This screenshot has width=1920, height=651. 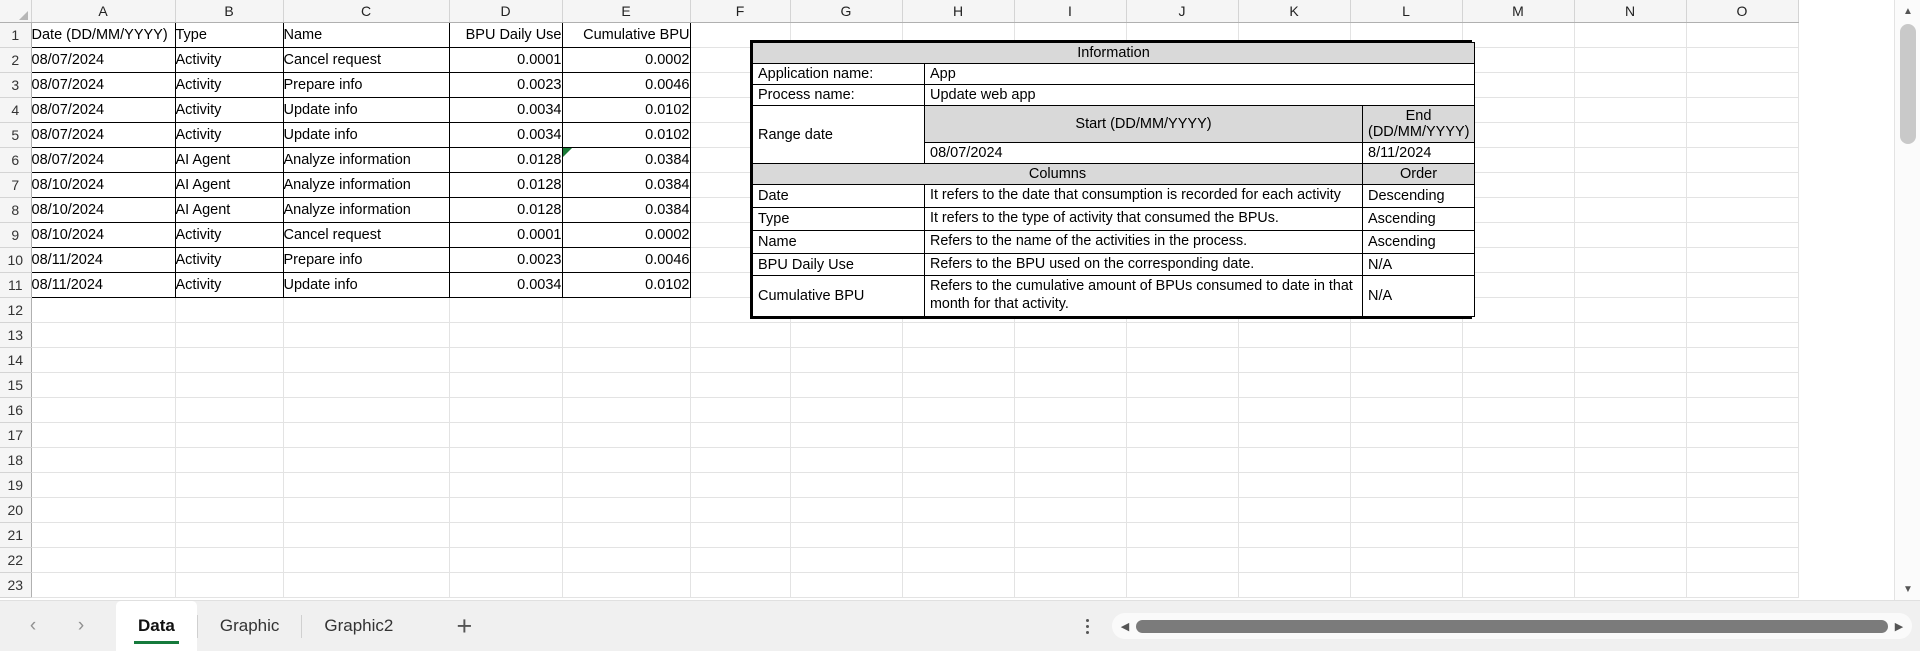 I want to click on data-cell: Cancel request, so click(x=366, y=234).